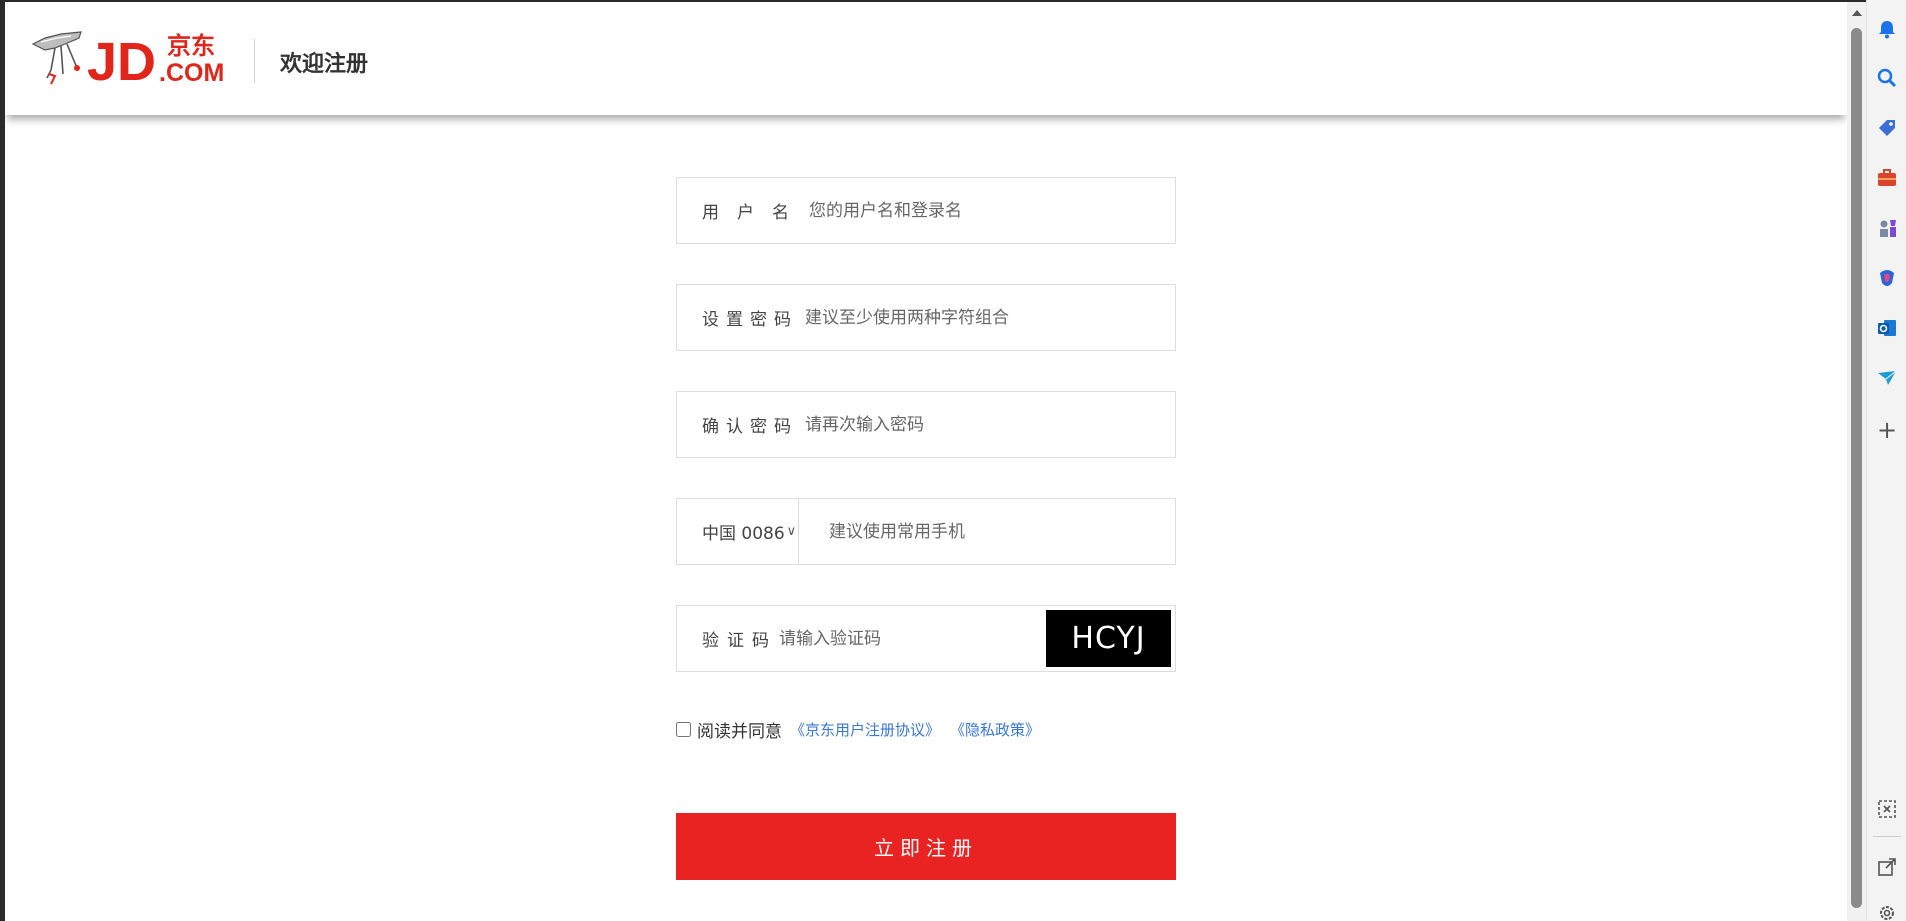 This screenshot has height=921, width=1906. I want to click on bell-icon, so click(1887, 29).